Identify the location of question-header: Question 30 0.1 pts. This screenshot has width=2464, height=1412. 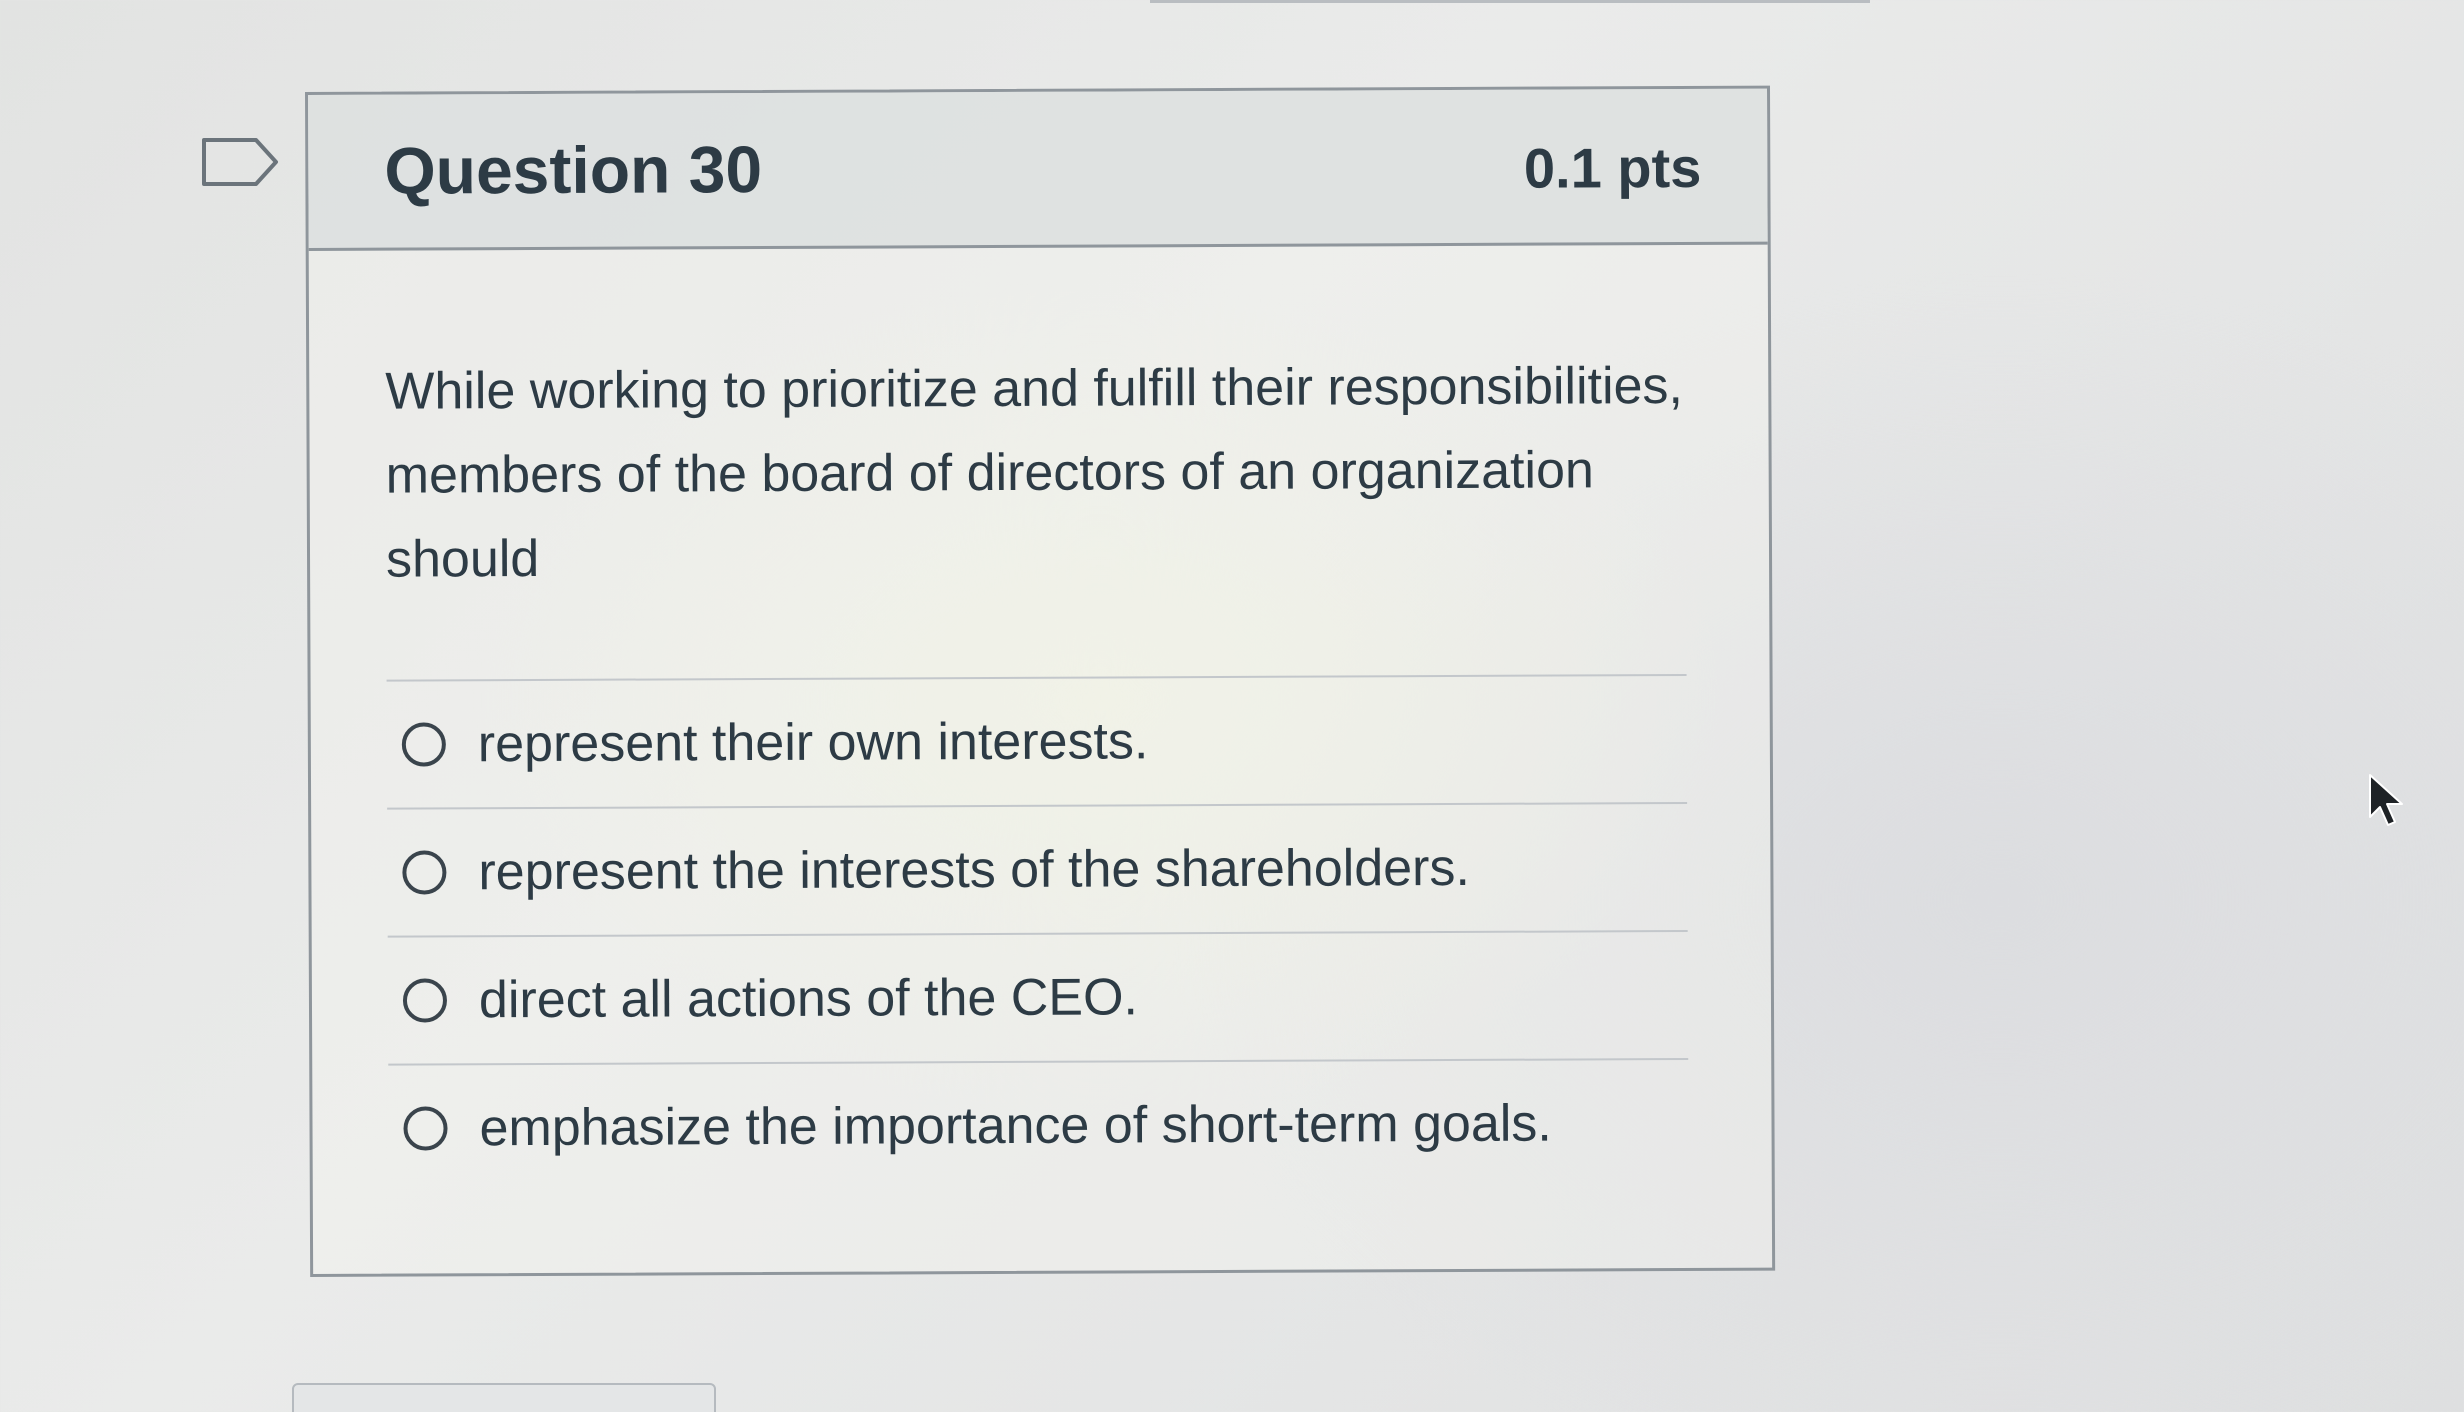
(1038, 169).